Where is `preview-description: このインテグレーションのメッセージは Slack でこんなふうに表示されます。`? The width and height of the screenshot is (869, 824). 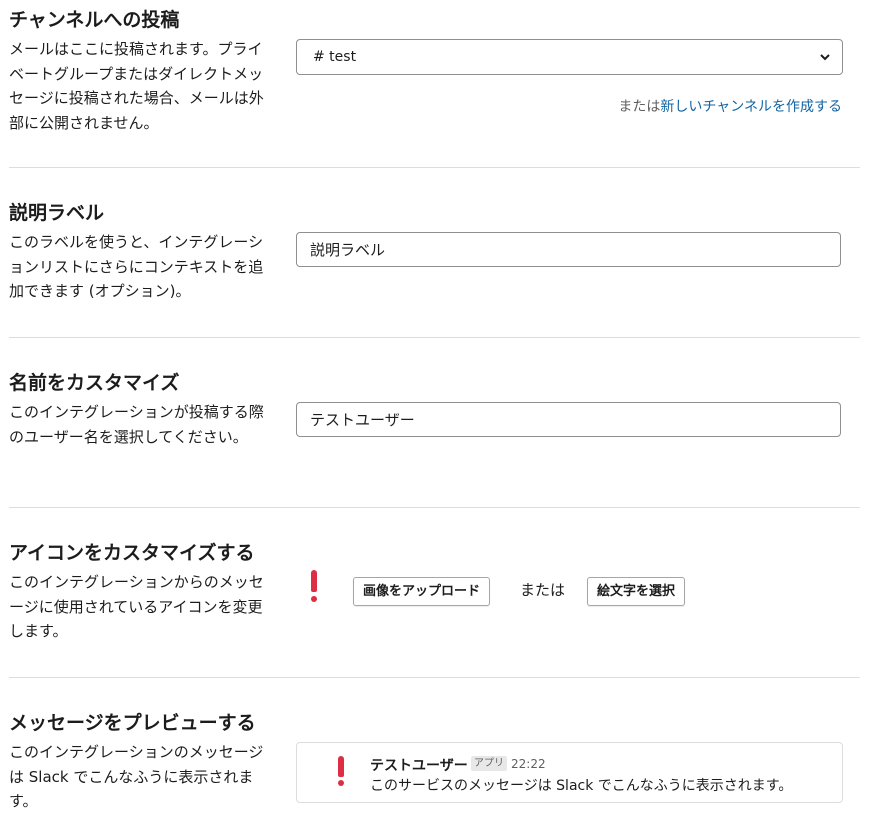
preview-description: このインテグレーションのメッセージは Slack でこんなふうに表示されます。 is located at coordinates (136, 776).